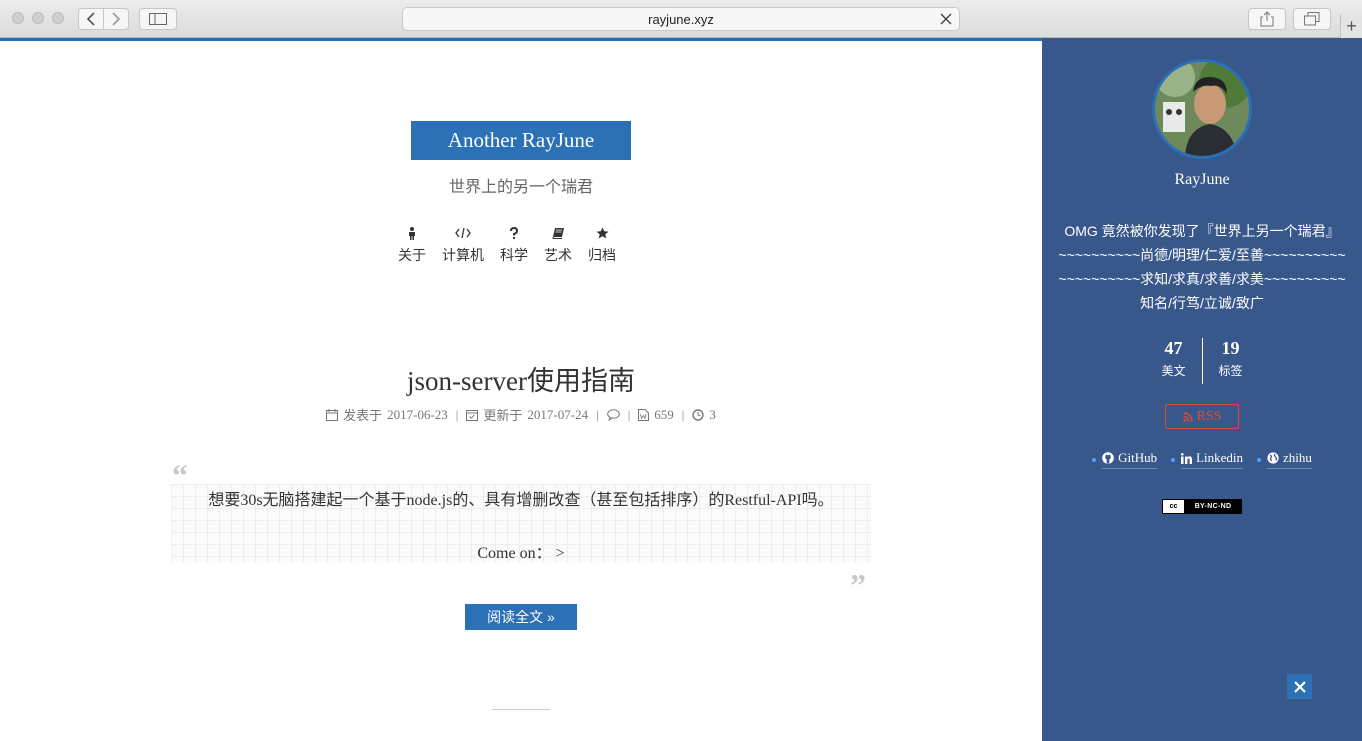  What do you see at coordinates (1231, 361) in the screenshot?
I see `tags-count-link: 19 标签` at bounding box center [1231, 361].